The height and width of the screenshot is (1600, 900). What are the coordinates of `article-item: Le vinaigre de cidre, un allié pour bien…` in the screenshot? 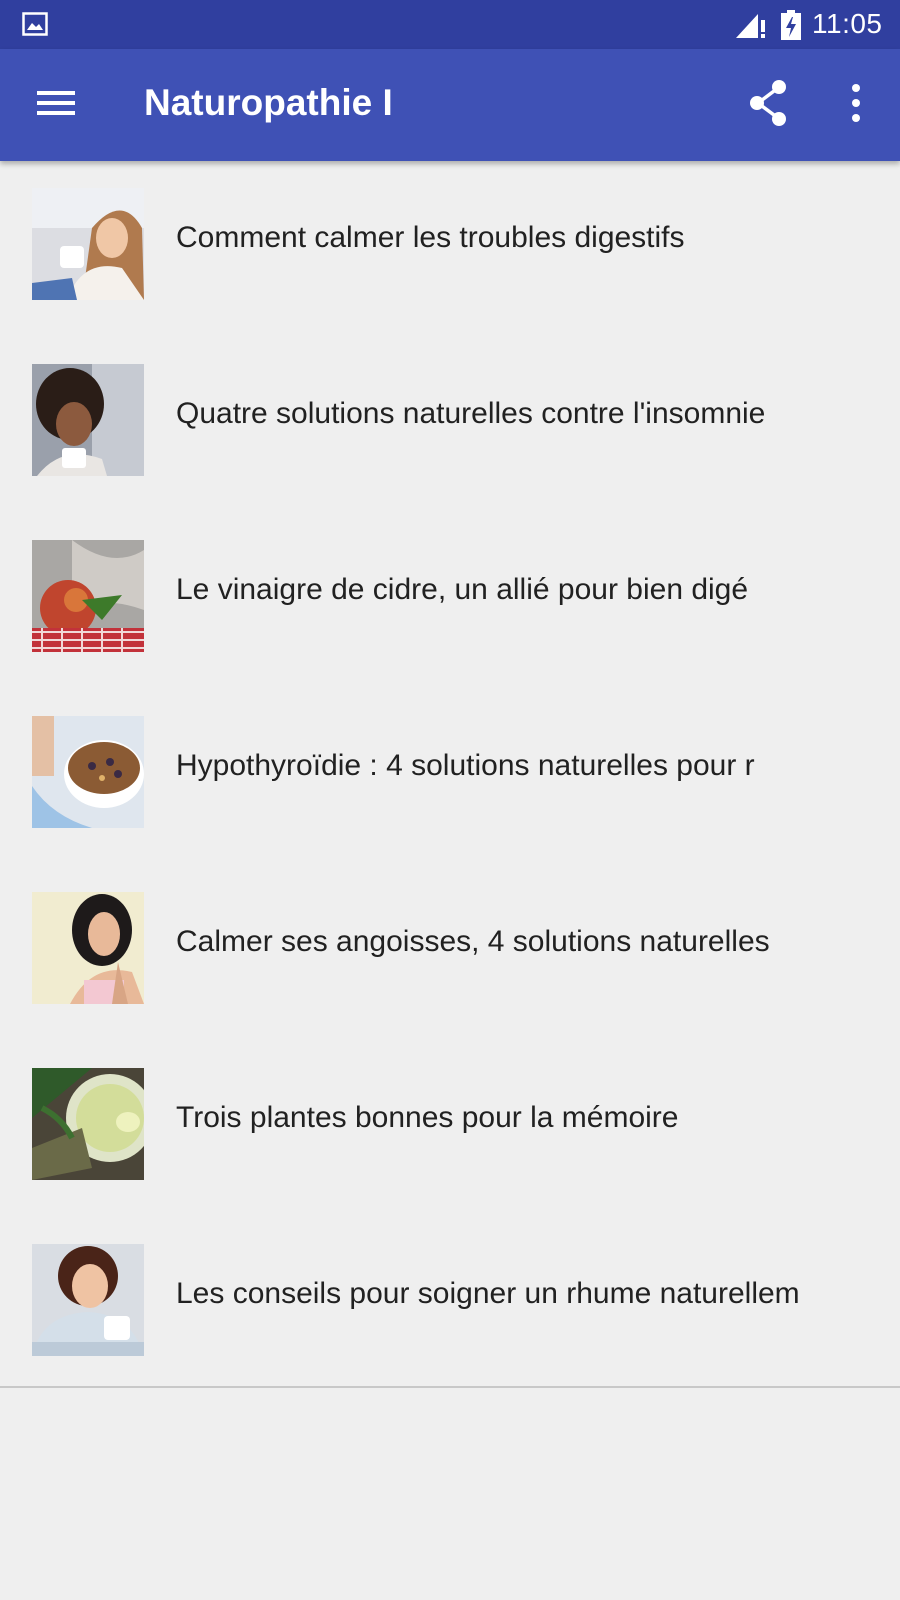 It's located at (450, 601).